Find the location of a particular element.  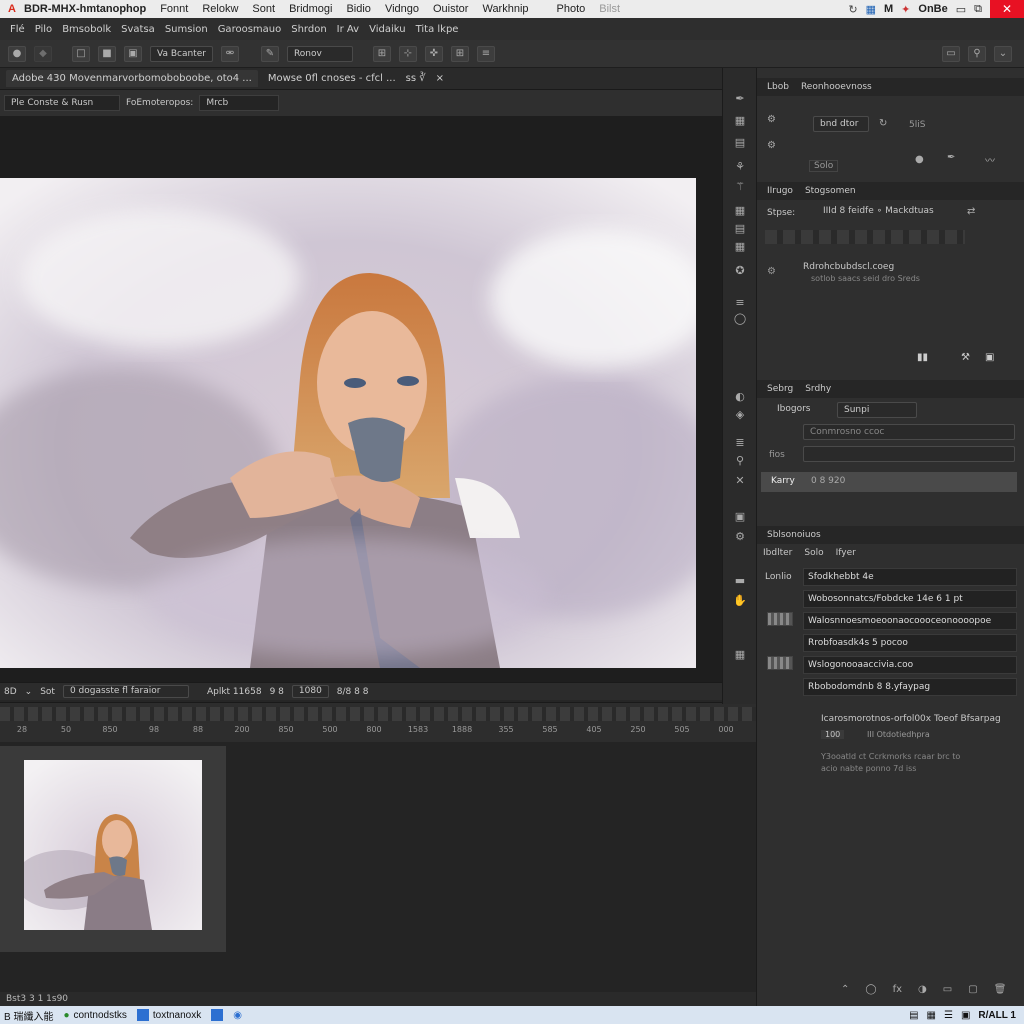

tool-pen-icon: ✒ is located at coordinates (740, 99).